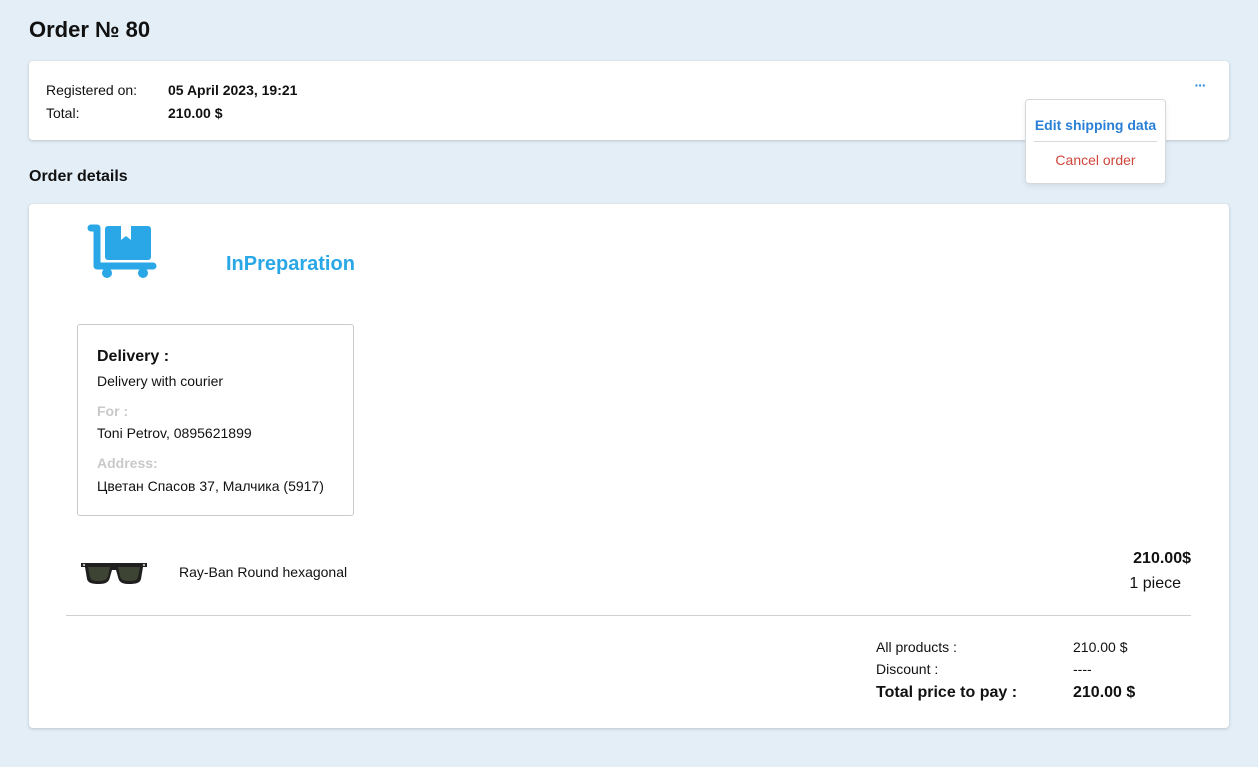 This screenshot has height=767, width=1258. Describe the element at coordinates (1095, 125) in the screenshot. I see `edit-shipping-data-button: Edit shipping data` at that location.